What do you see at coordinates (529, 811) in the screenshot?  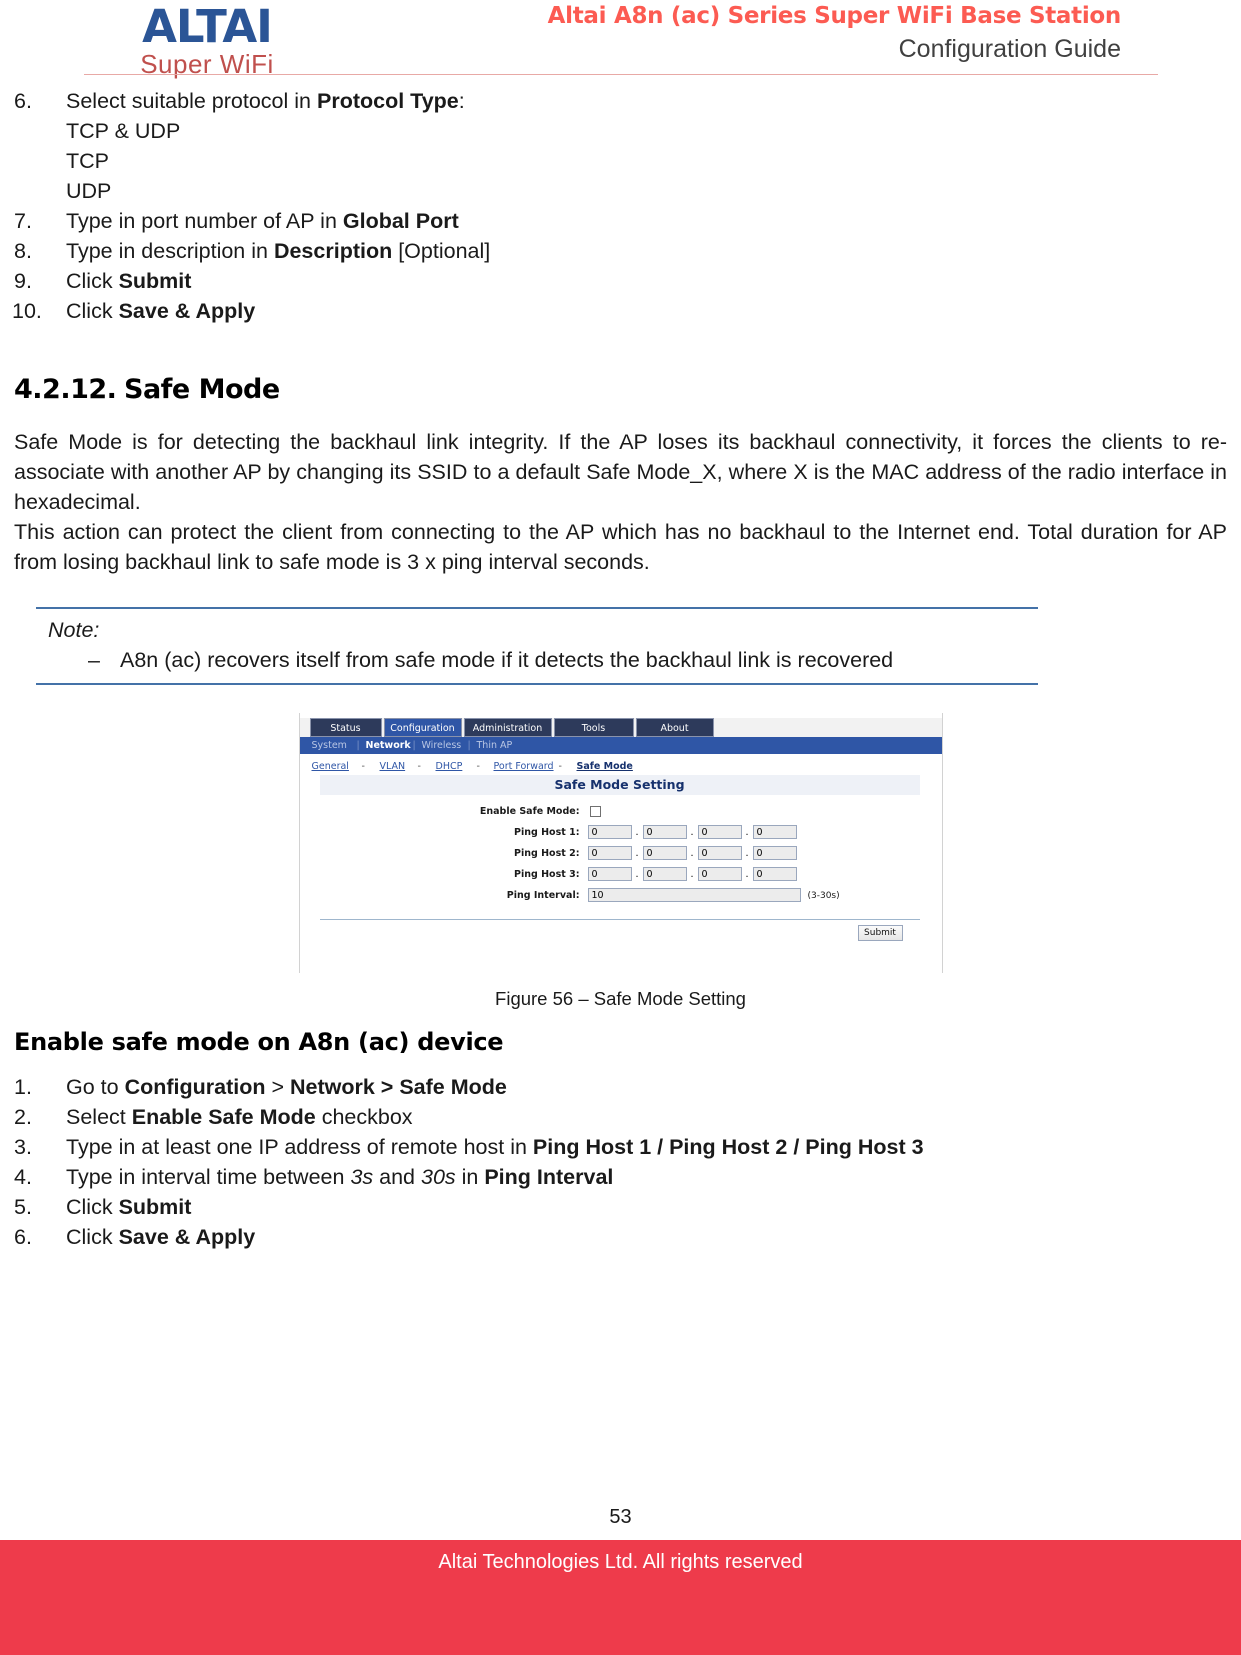 I see `enable-safe-mode-label: Enable Safe Mode:` at bounding box center [529, 811].